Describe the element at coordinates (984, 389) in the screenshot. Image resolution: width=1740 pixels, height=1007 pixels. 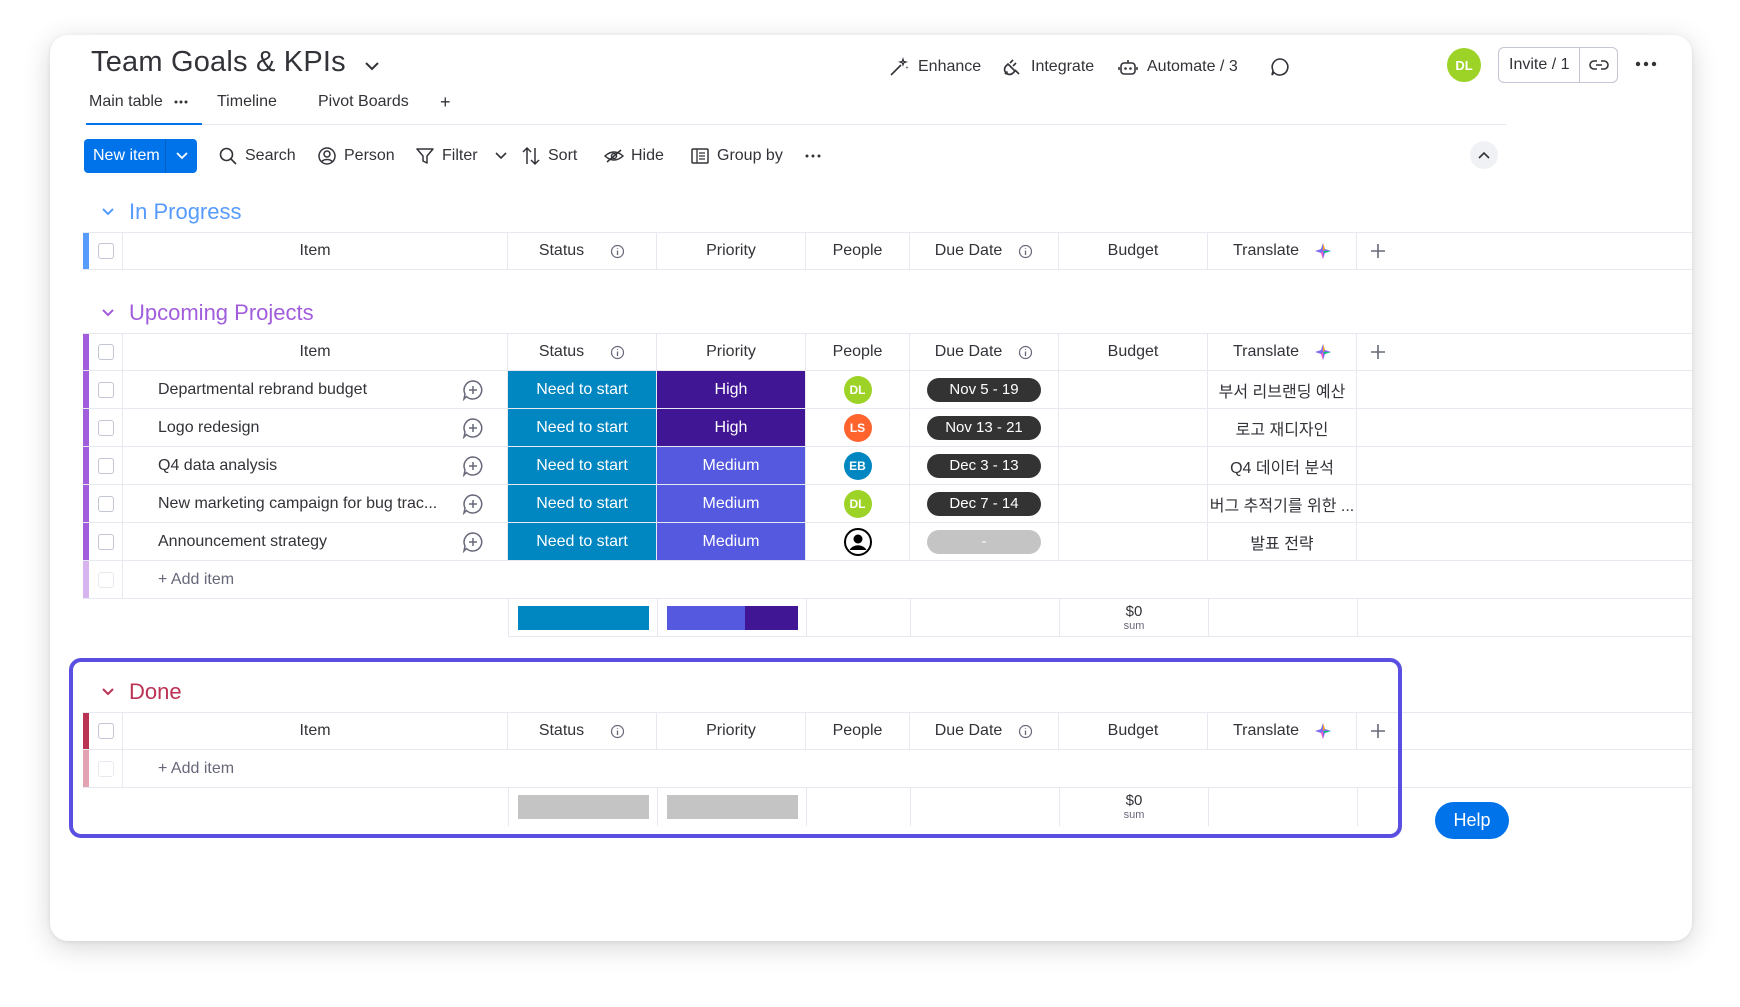
I see `due-date-cell: Nov 5 - 19` at that location.